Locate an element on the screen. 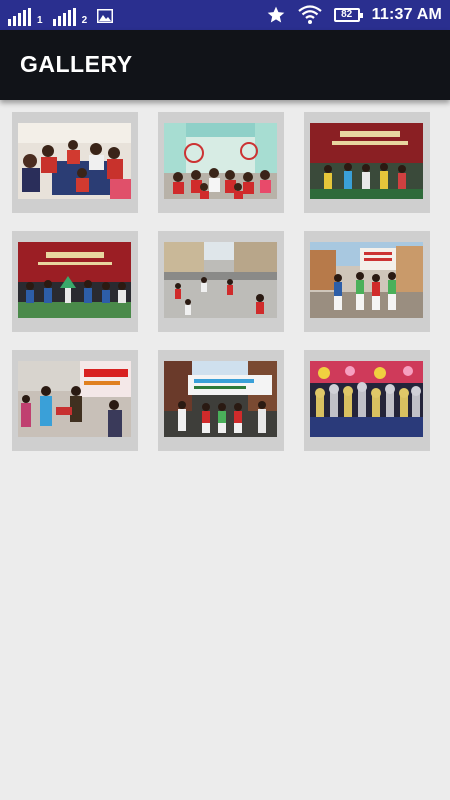 This screenshot has width=450, height=800. gallery-photo-7-image is located at coordinates (74, 399).